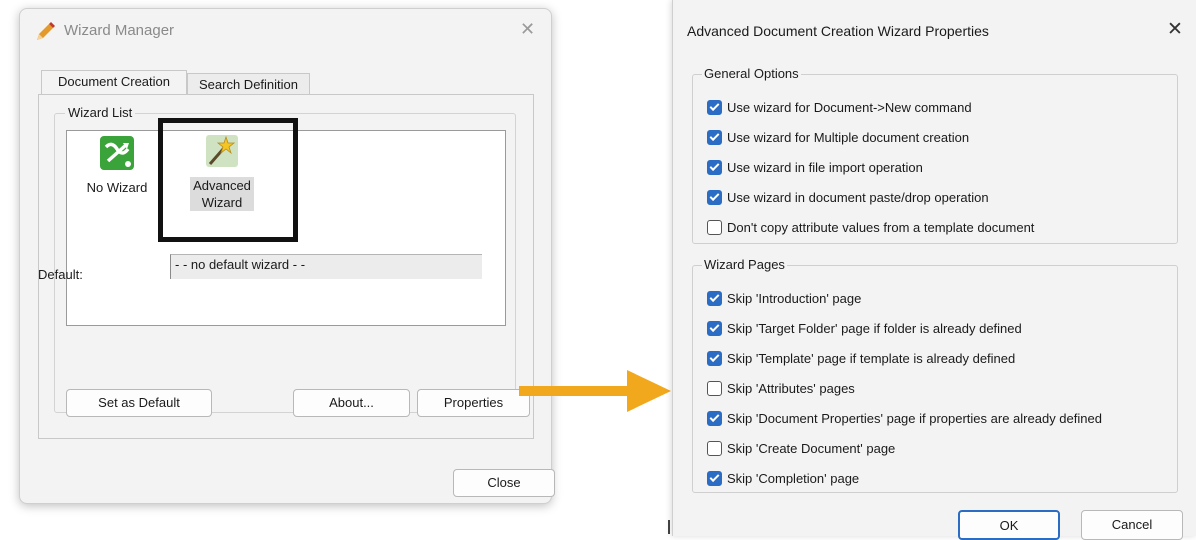 Image resolution: width=1196 pixels, height=540 pixels. What do you see at coordinates (794, 298) in the screenshot?
I see `option-label: Skip 'Introduction' page` at bounding box center [794, 298].